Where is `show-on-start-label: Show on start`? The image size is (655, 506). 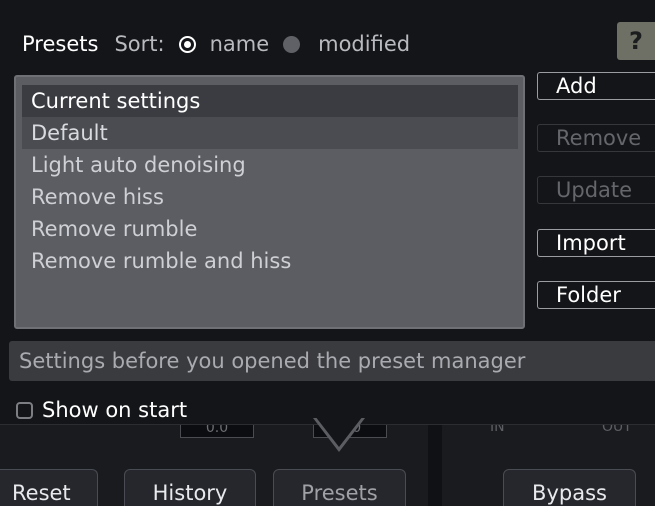
show-on-start-label: Show on start is located at coordinates (115, 410).